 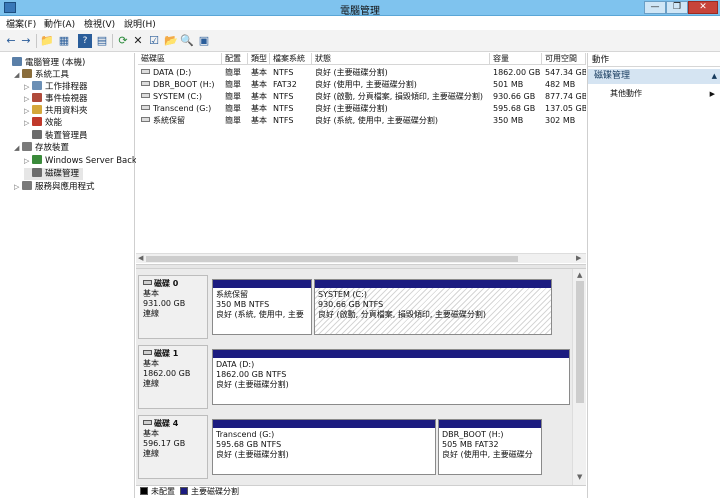 I want to click on column-header: 檔案系統, so click(x=291, y=59).